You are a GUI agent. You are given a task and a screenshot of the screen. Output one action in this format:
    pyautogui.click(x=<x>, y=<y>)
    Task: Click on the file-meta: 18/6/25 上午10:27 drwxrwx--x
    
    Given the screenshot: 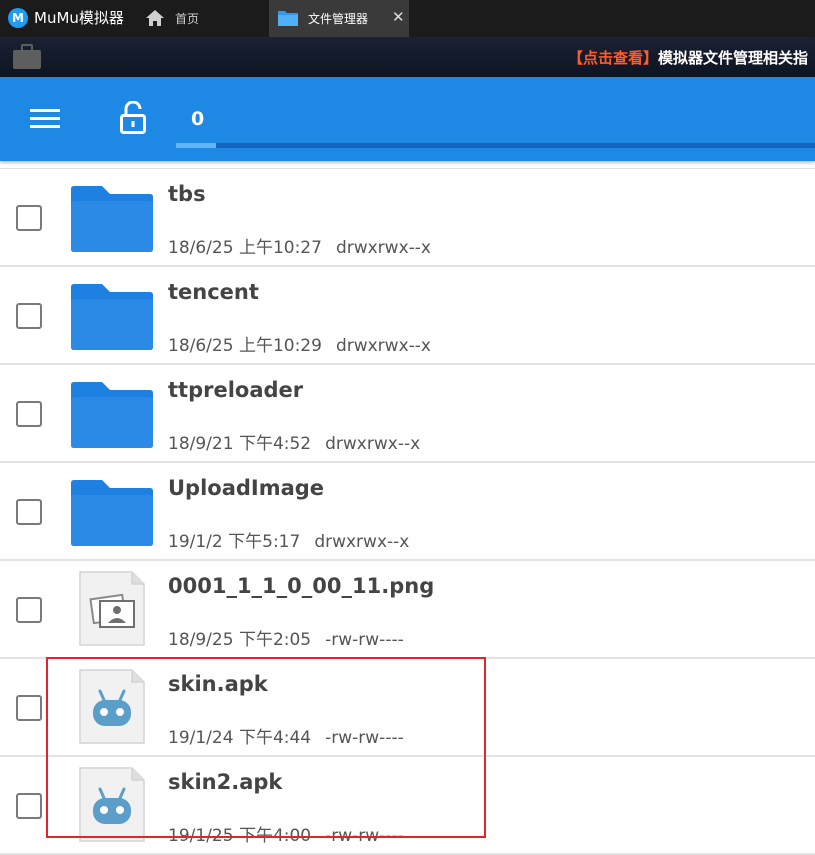 What is the action you would take?
    pyautogui.click(x=299, y=245)
    